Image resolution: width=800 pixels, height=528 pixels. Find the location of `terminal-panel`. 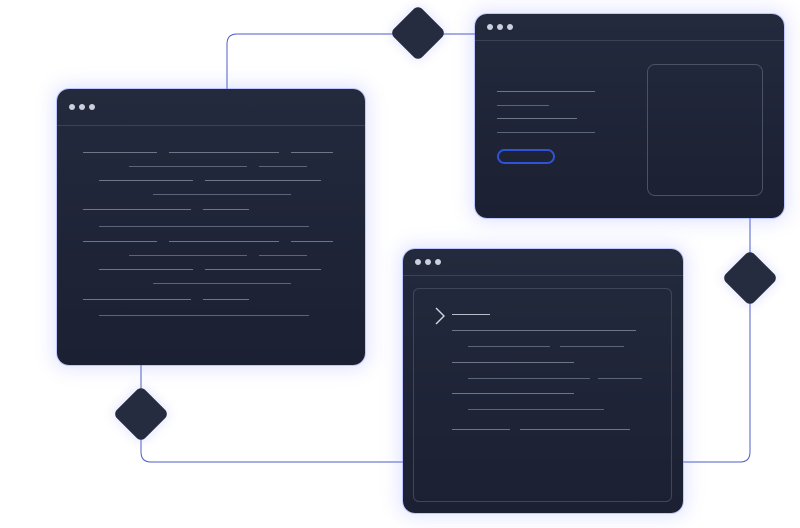

terminal-panel is located at coordinates (542, 395).